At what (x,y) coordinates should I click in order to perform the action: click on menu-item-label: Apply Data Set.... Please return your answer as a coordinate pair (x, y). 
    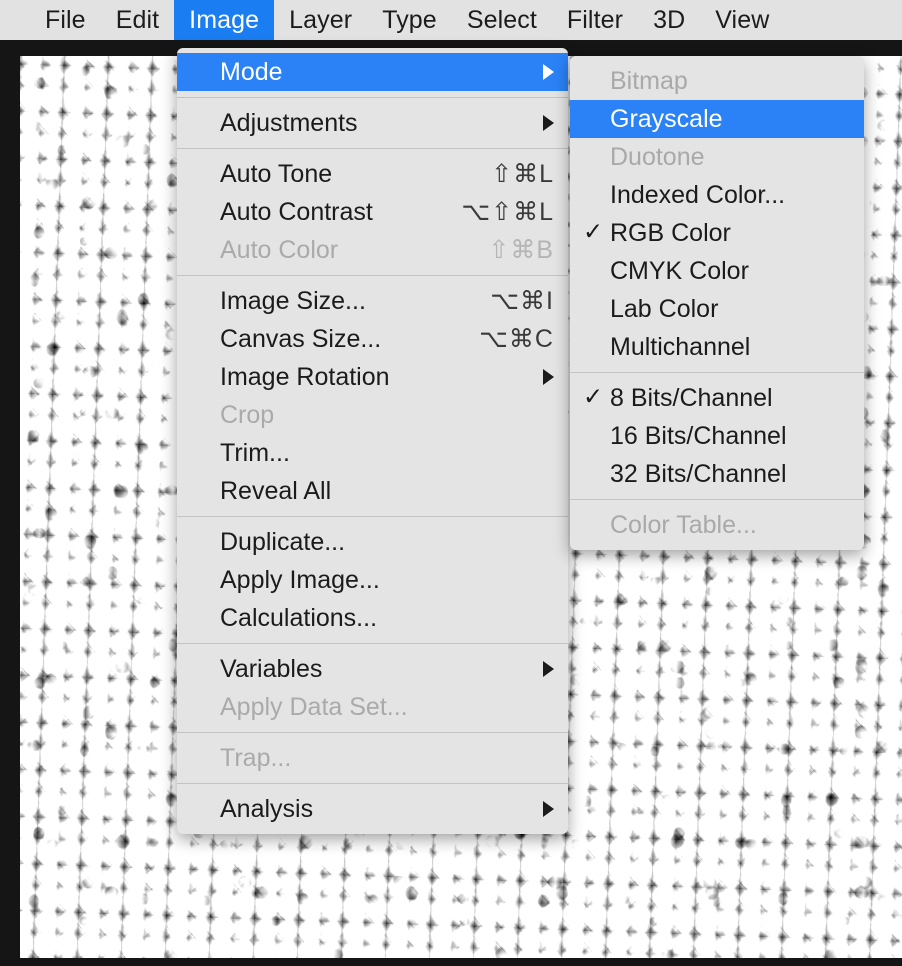
    Looking at the image, I should click on (314, 706).